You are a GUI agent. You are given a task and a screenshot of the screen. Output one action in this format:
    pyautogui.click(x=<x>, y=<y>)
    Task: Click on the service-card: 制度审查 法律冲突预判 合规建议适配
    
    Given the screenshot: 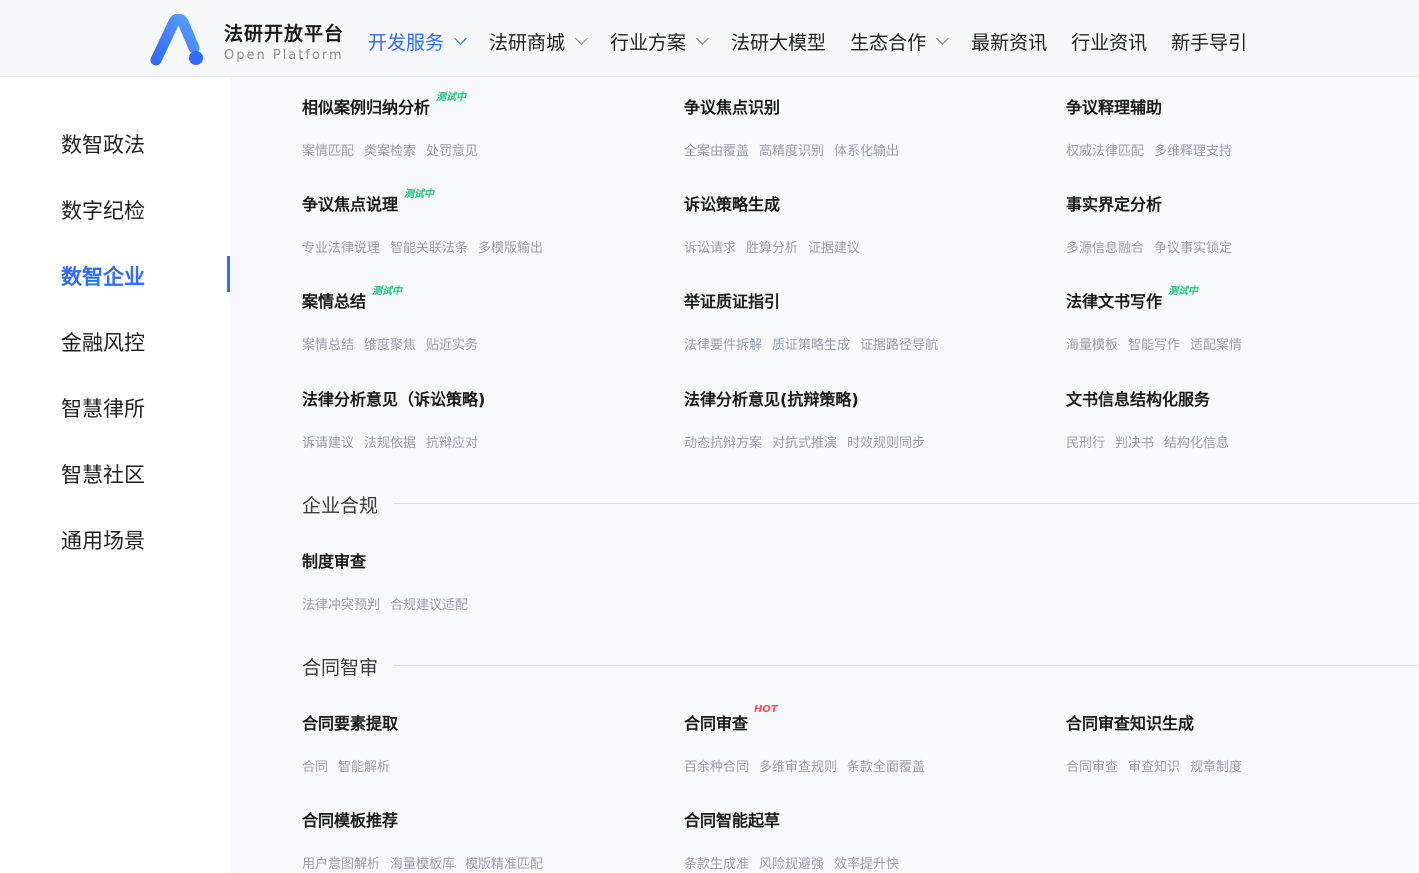 What is the action you would take?
    pyautogui.click(x=472, y=580)
    